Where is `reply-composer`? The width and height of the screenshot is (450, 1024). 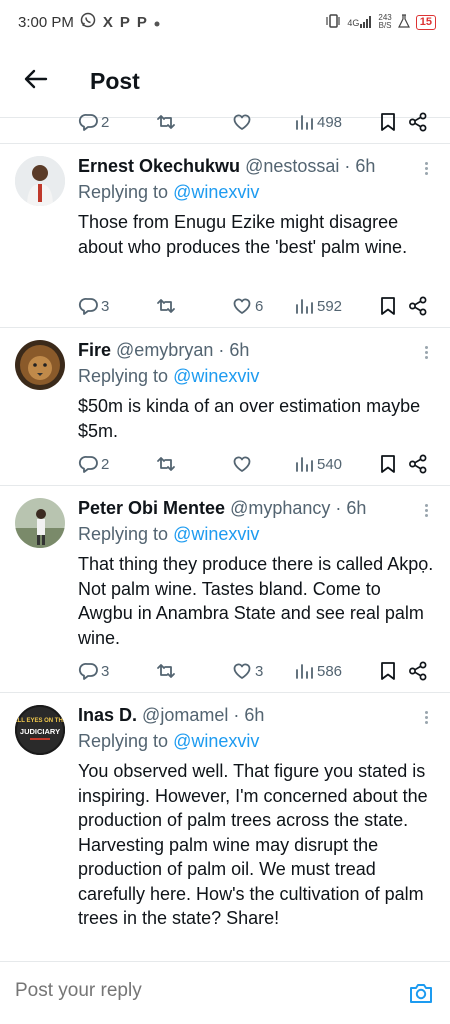
reply-composer is located at coordinates (225, 993).